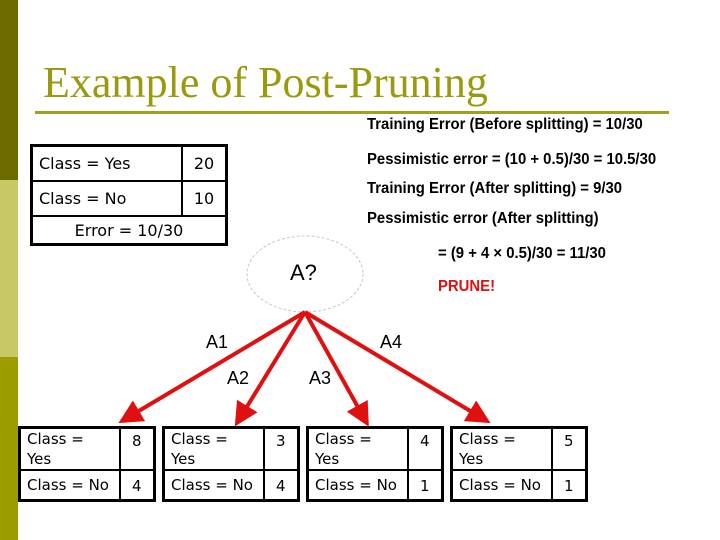 This screenshot has width=720, height=540. What do you see at coordinates (391, 342) in the screenshot?
I see `branch-label-a4: A4` at bounding box center [391, 342].